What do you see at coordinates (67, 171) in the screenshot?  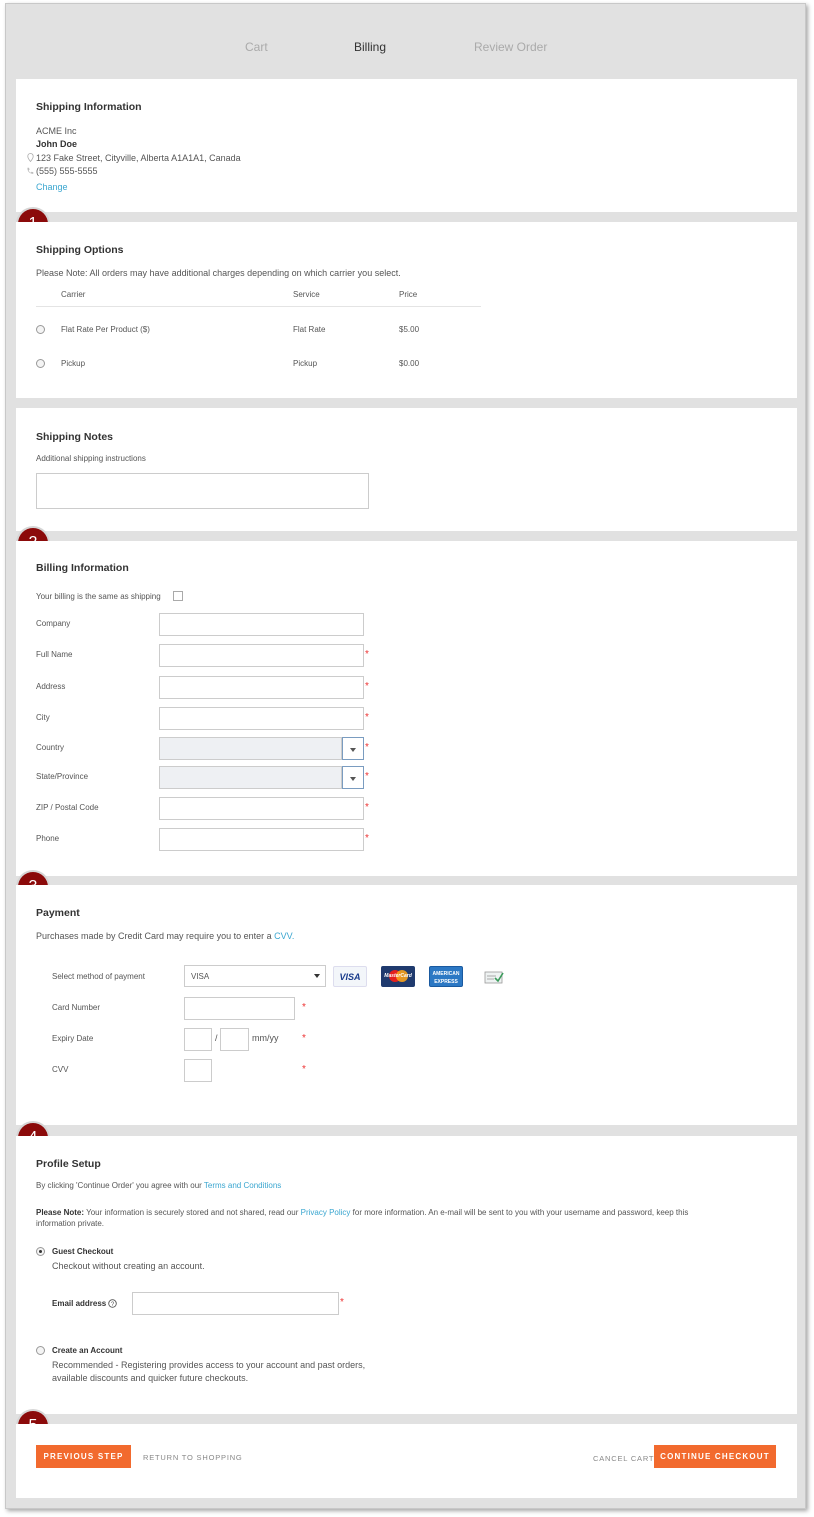 I see `shipping-phone: (555) 555-5555` at bounding box center [67, 171].